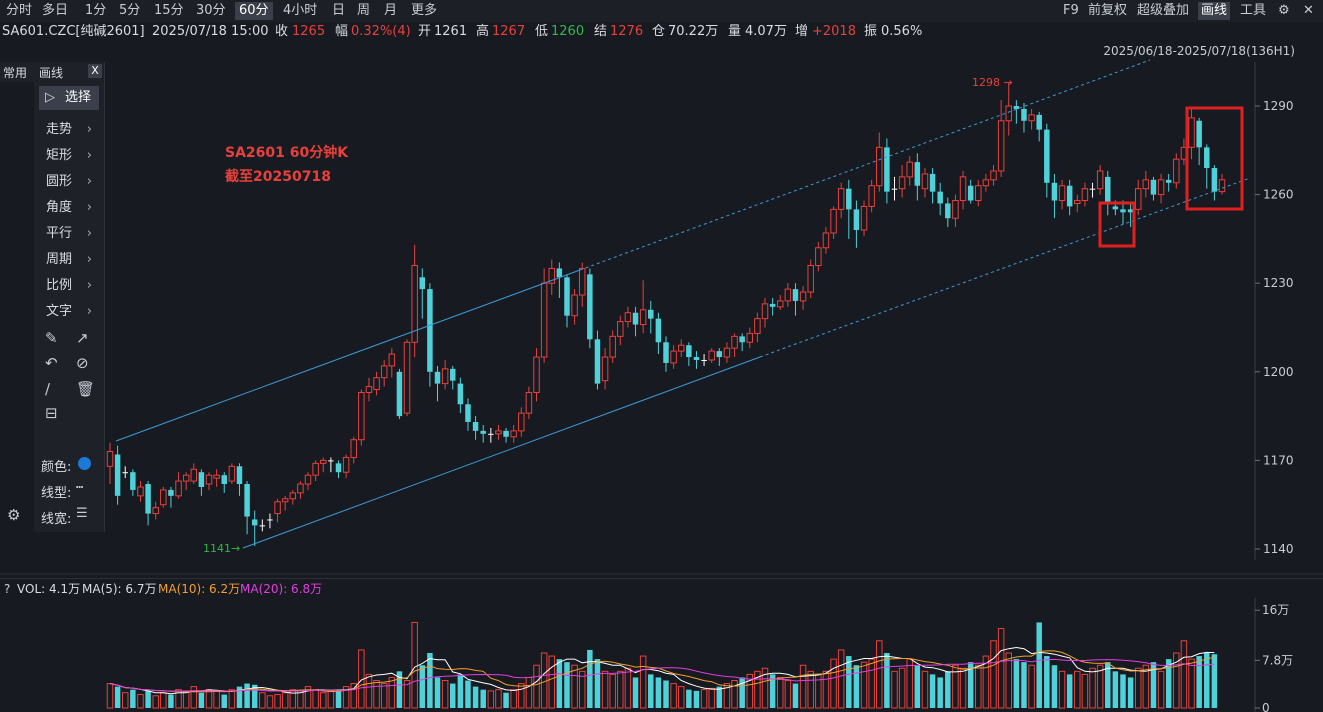 The height and width of the screenshot is (712, 1323). I want to click on color-swatch, so click(84, 463).